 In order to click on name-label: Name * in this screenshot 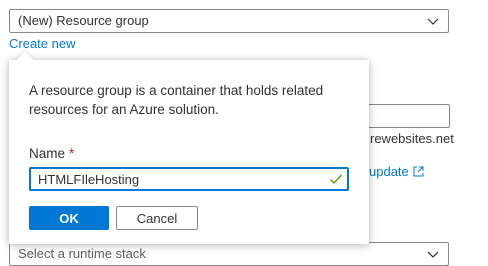, I will do `click(51, 153)`.